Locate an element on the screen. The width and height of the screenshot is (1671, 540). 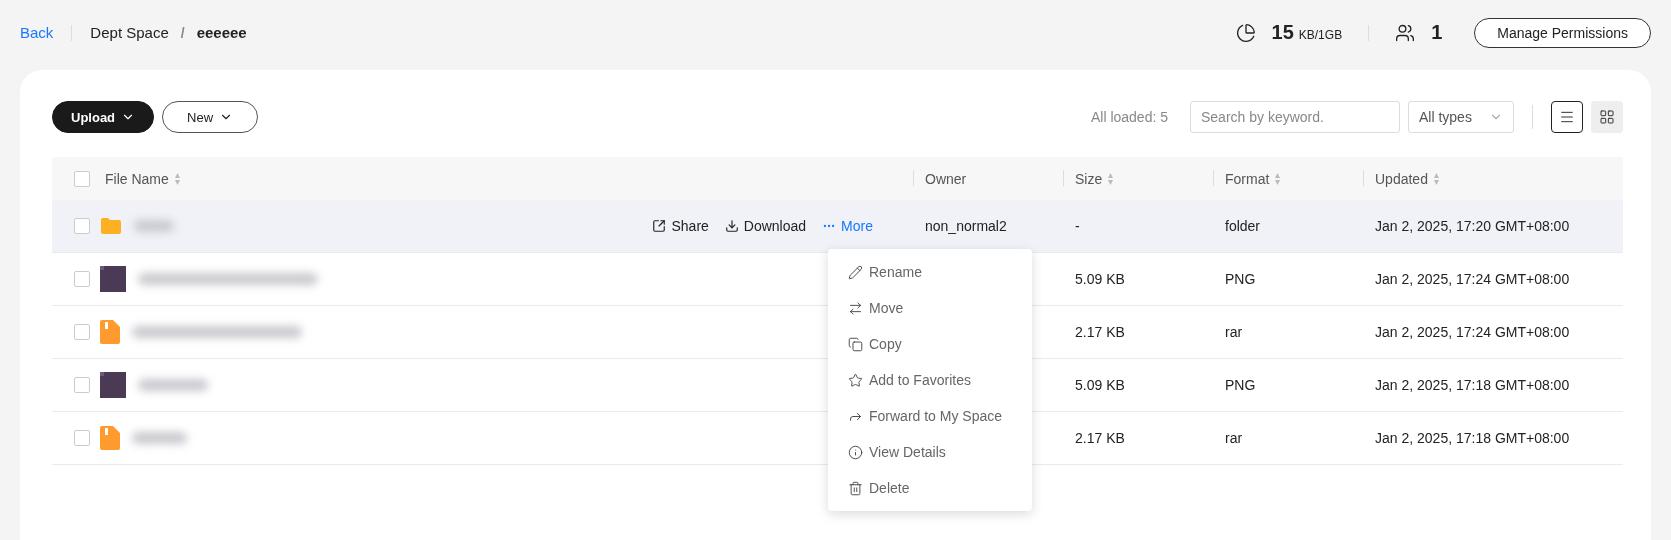
copy-icon is located at coordinates (855, 344).